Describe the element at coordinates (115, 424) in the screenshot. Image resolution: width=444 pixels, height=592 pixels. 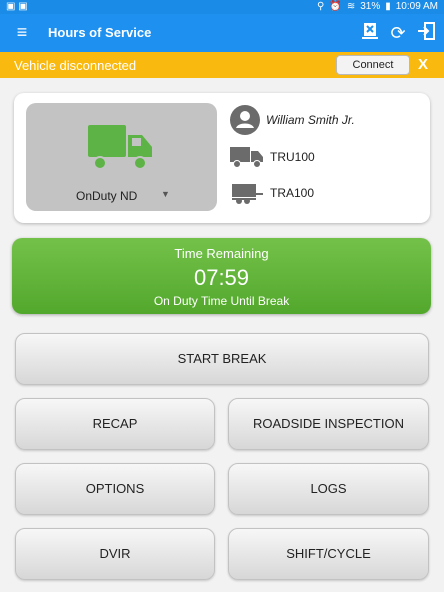
I see `recap-button: RECAP` at that location.